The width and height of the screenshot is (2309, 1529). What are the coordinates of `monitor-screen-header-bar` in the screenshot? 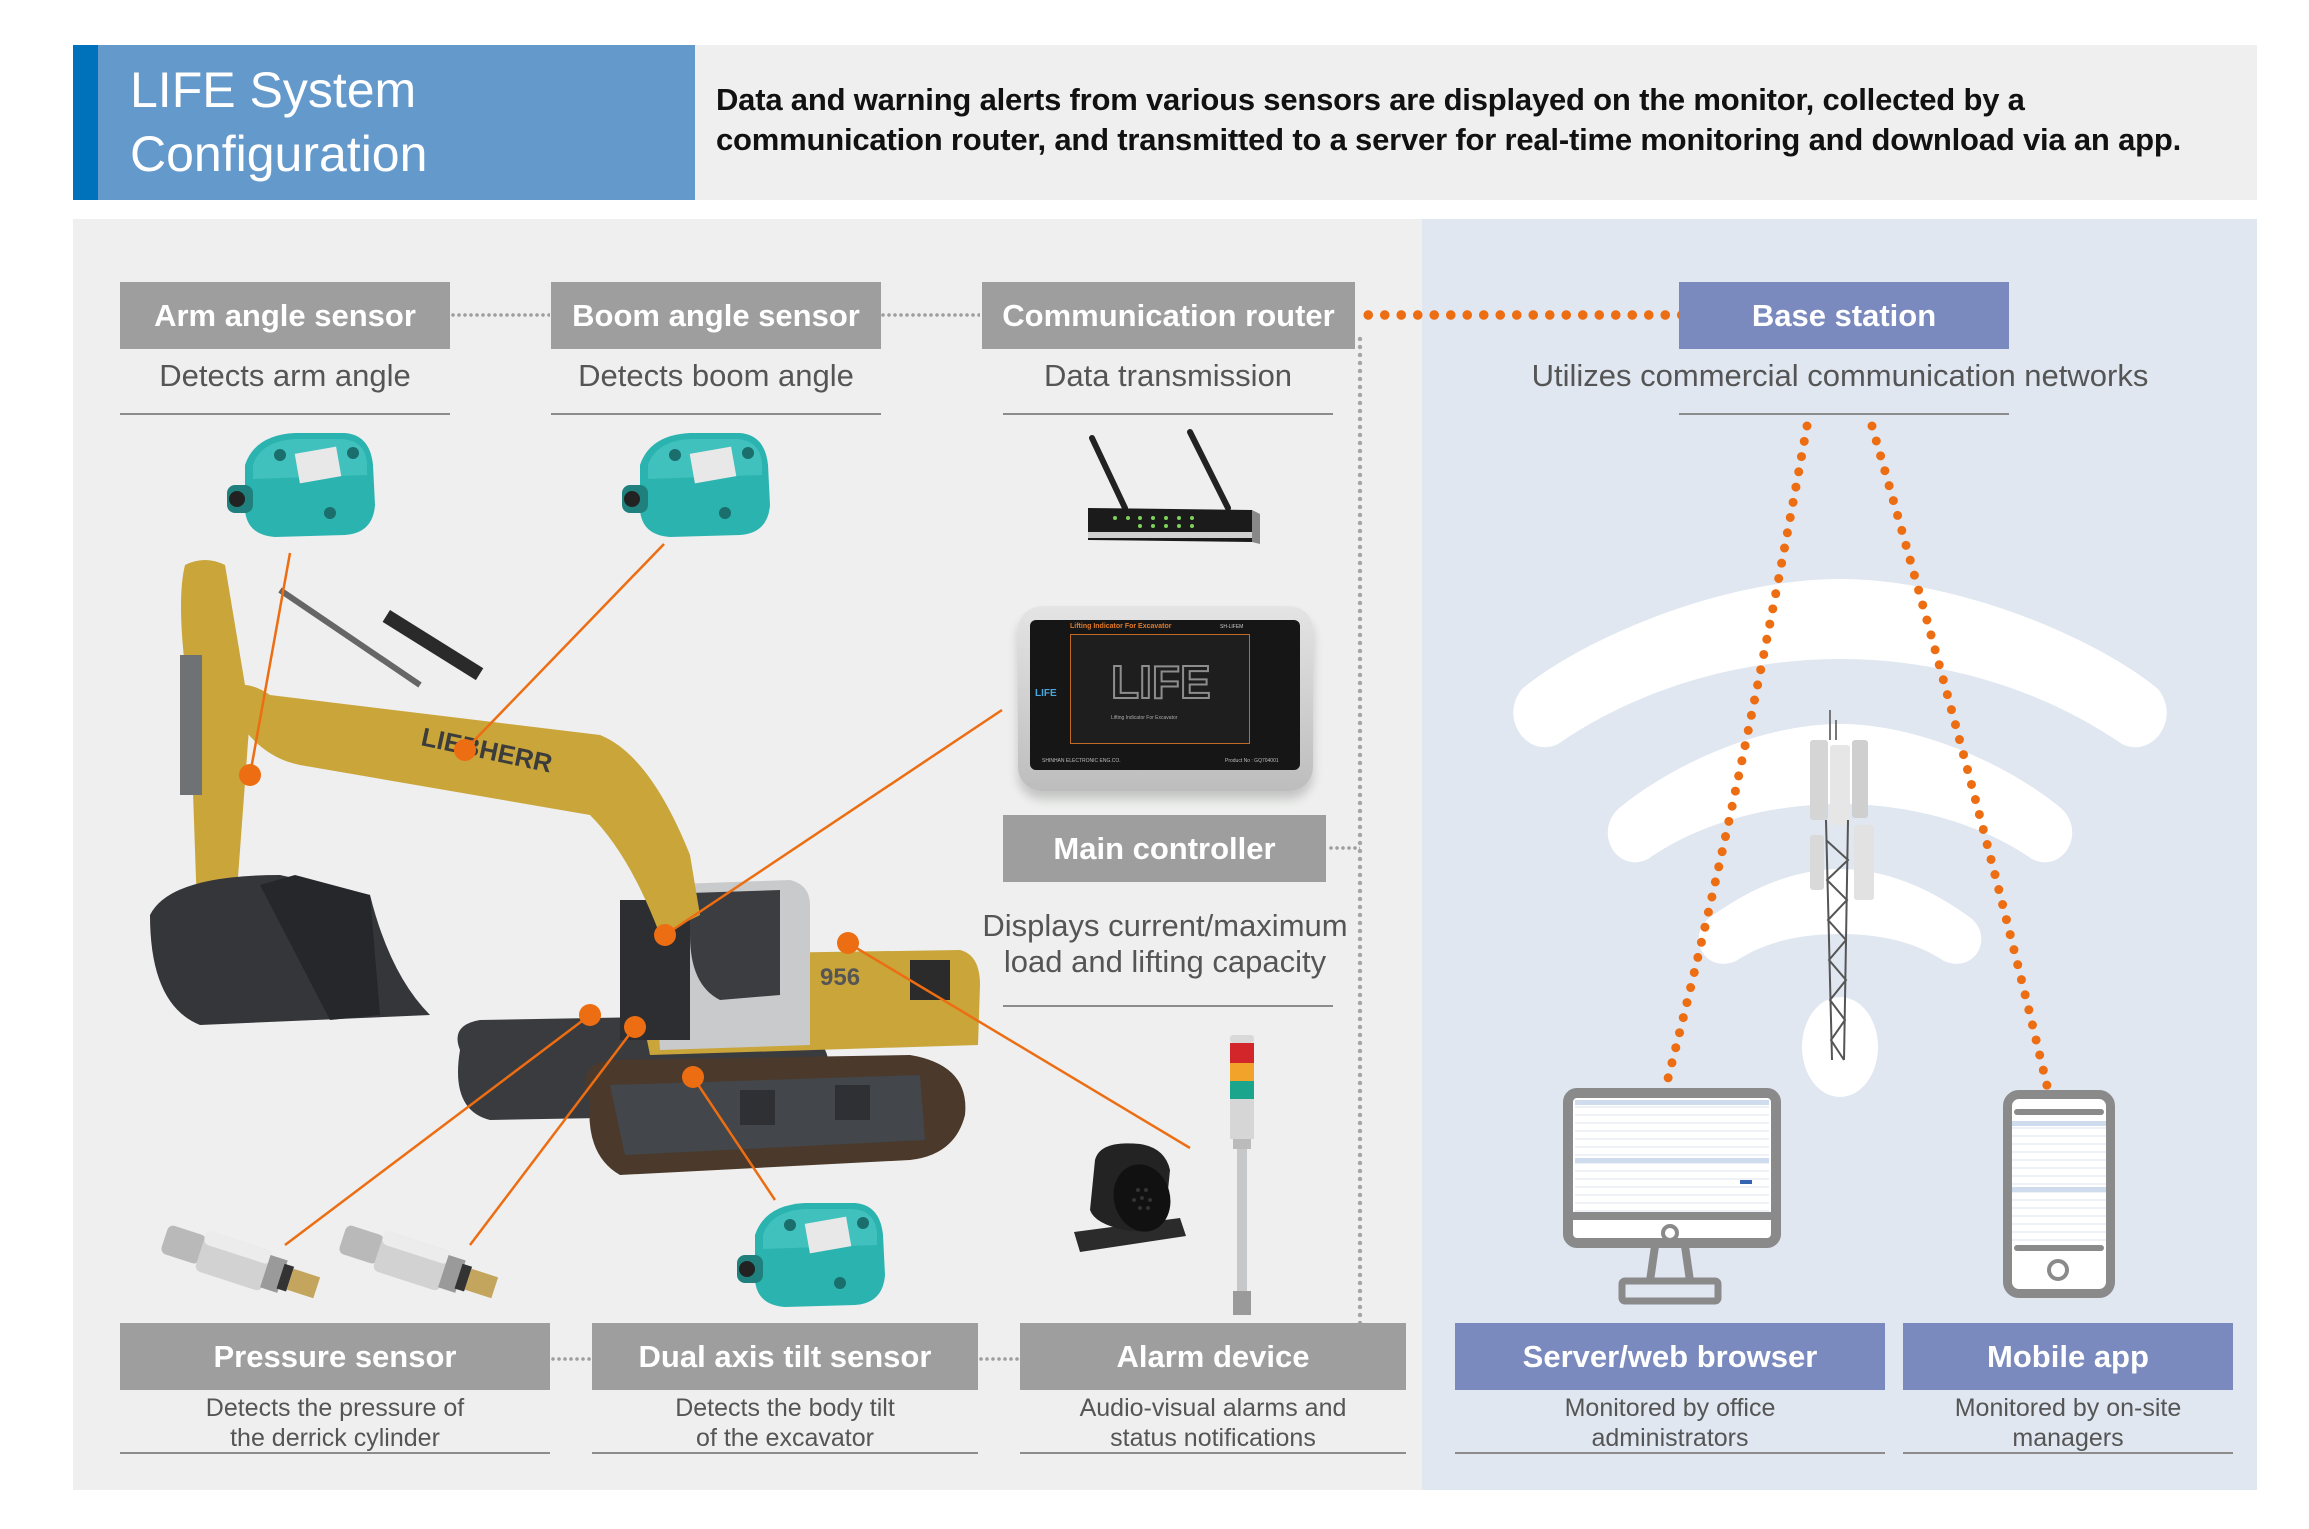 It's located at (1672, 1102).